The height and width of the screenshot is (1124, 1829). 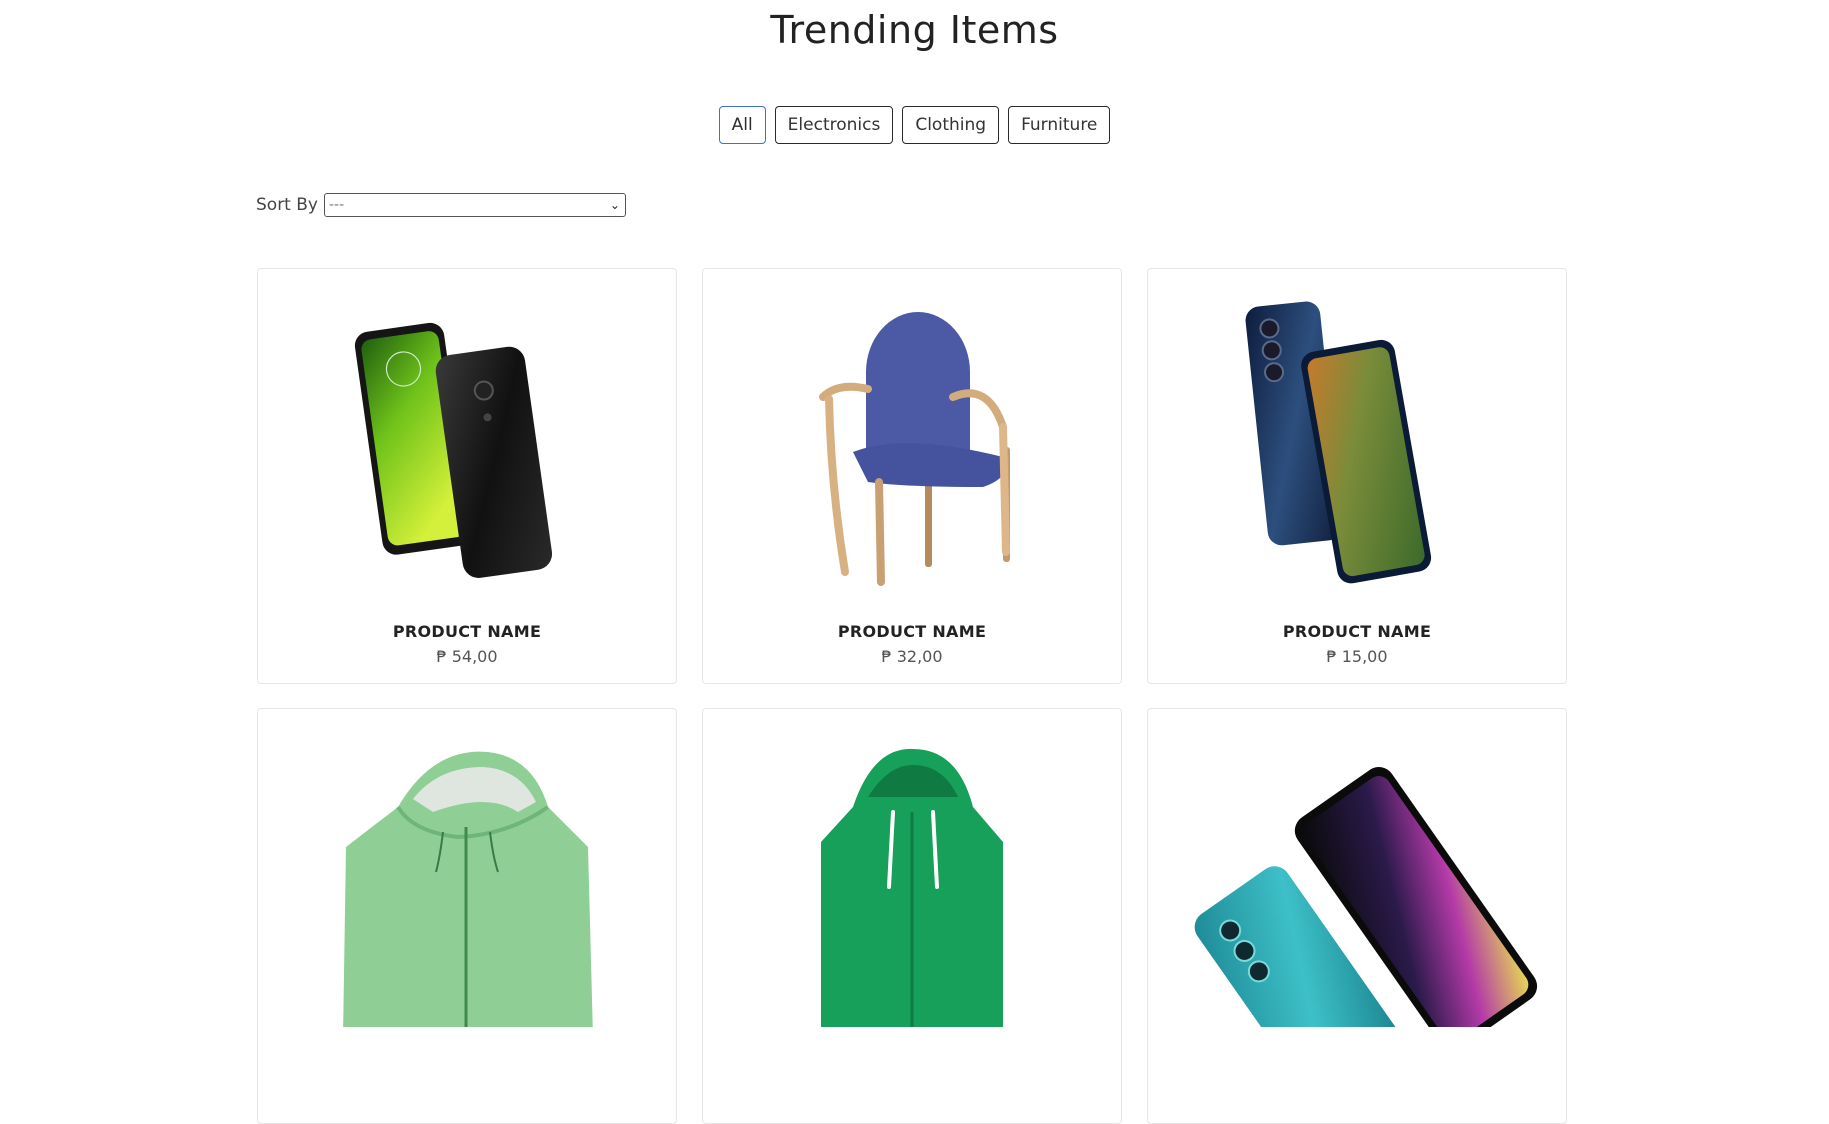 I want to click on filter-furniture-button: Furniture, so click(x=1059, y=125).